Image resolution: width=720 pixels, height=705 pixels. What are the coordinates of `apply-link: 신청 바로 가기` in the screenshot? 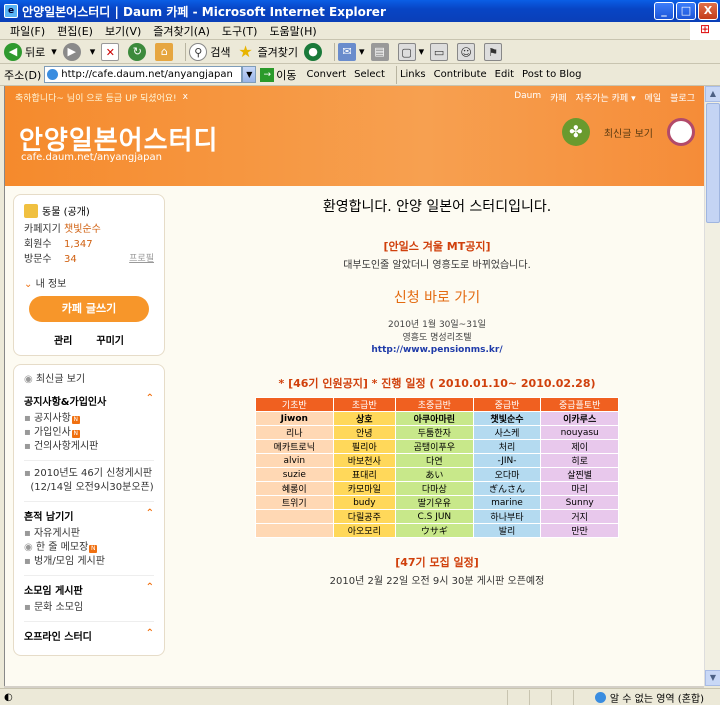 It's located at (437, 297).